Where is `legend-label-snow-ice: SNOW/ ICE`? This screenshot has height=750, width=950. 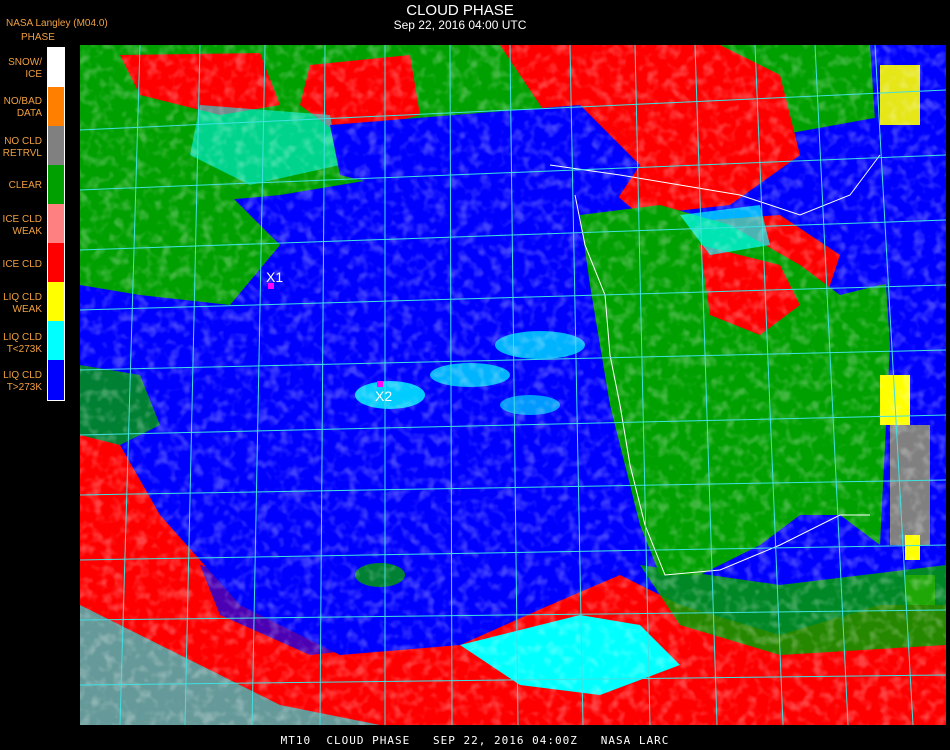
legend-label-snow-ice: SNOW/ ICE is located at coordinates (25, 68).